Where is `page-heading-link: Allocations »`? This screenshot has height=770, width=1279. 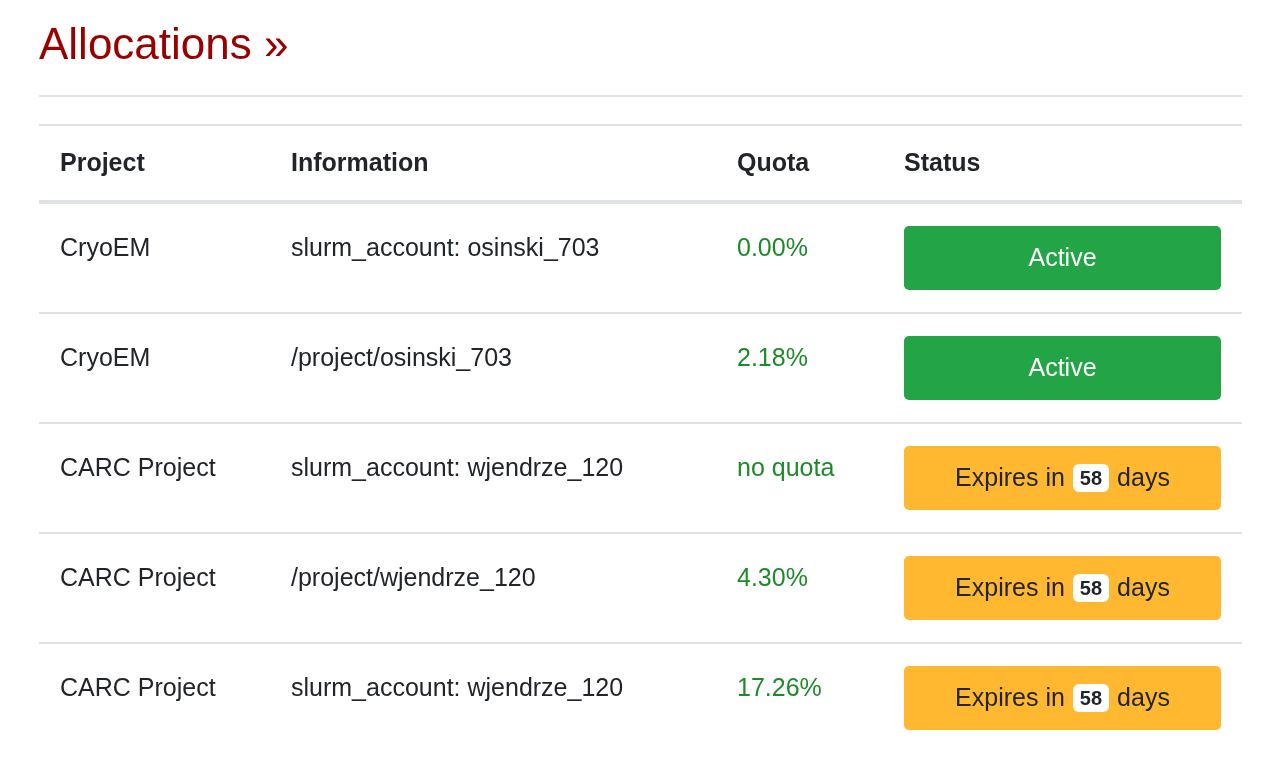 page-heading-link: Allocations » is located at coordinates (164, 44).